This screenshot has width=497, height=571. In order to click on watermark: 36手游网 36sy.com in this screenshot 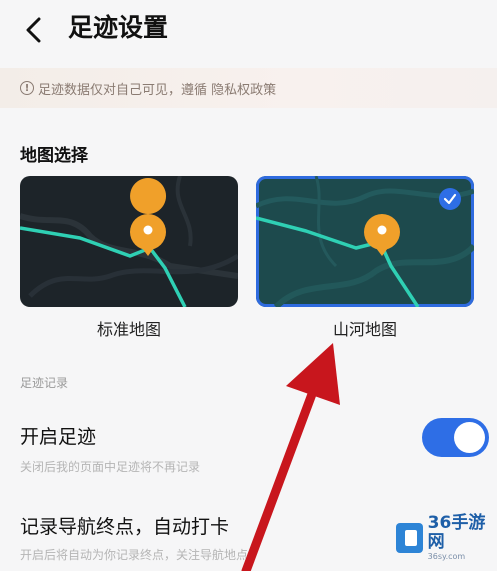, I will do `click(445, 537)`.